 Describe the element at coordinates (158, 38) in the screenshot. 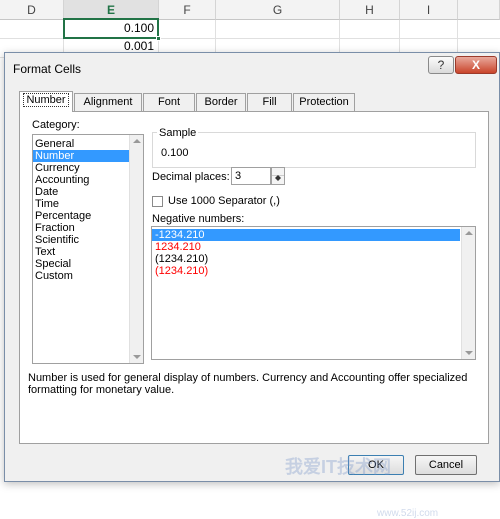

I see `fill-handle` at that location.